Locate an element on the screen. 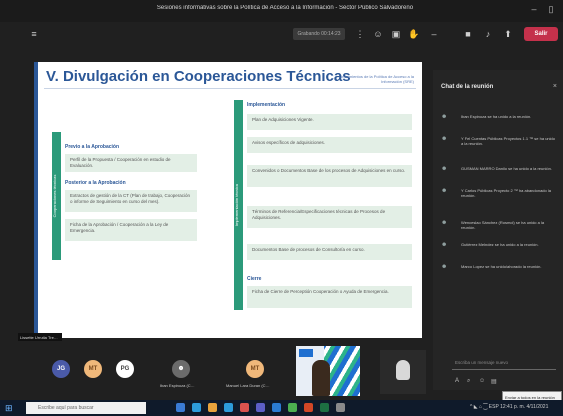 This screenshot has width=563, height=416. leave-button: Salir is located at coordinates (541, 34).